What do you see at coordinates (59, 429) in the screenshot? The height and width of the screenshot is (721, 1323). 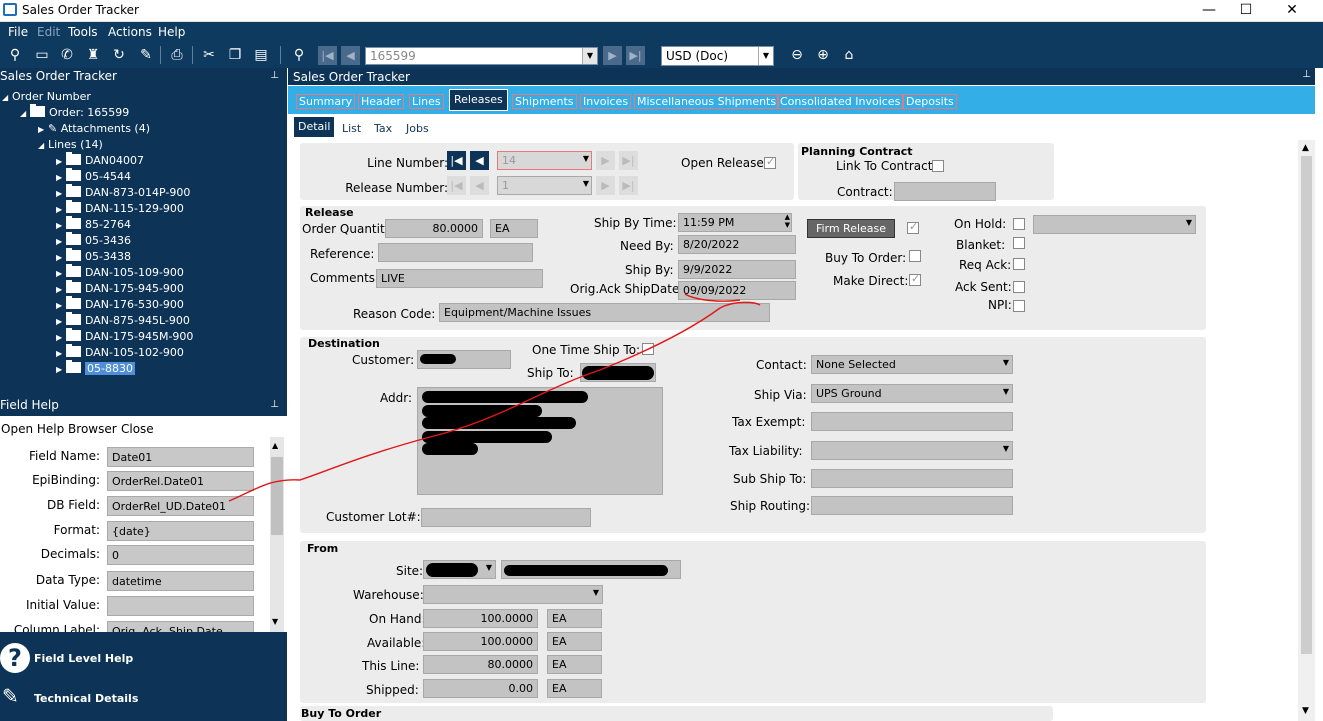 I see `open-help-browser-link: Open Help Browser` at bounding box center [59, 429].